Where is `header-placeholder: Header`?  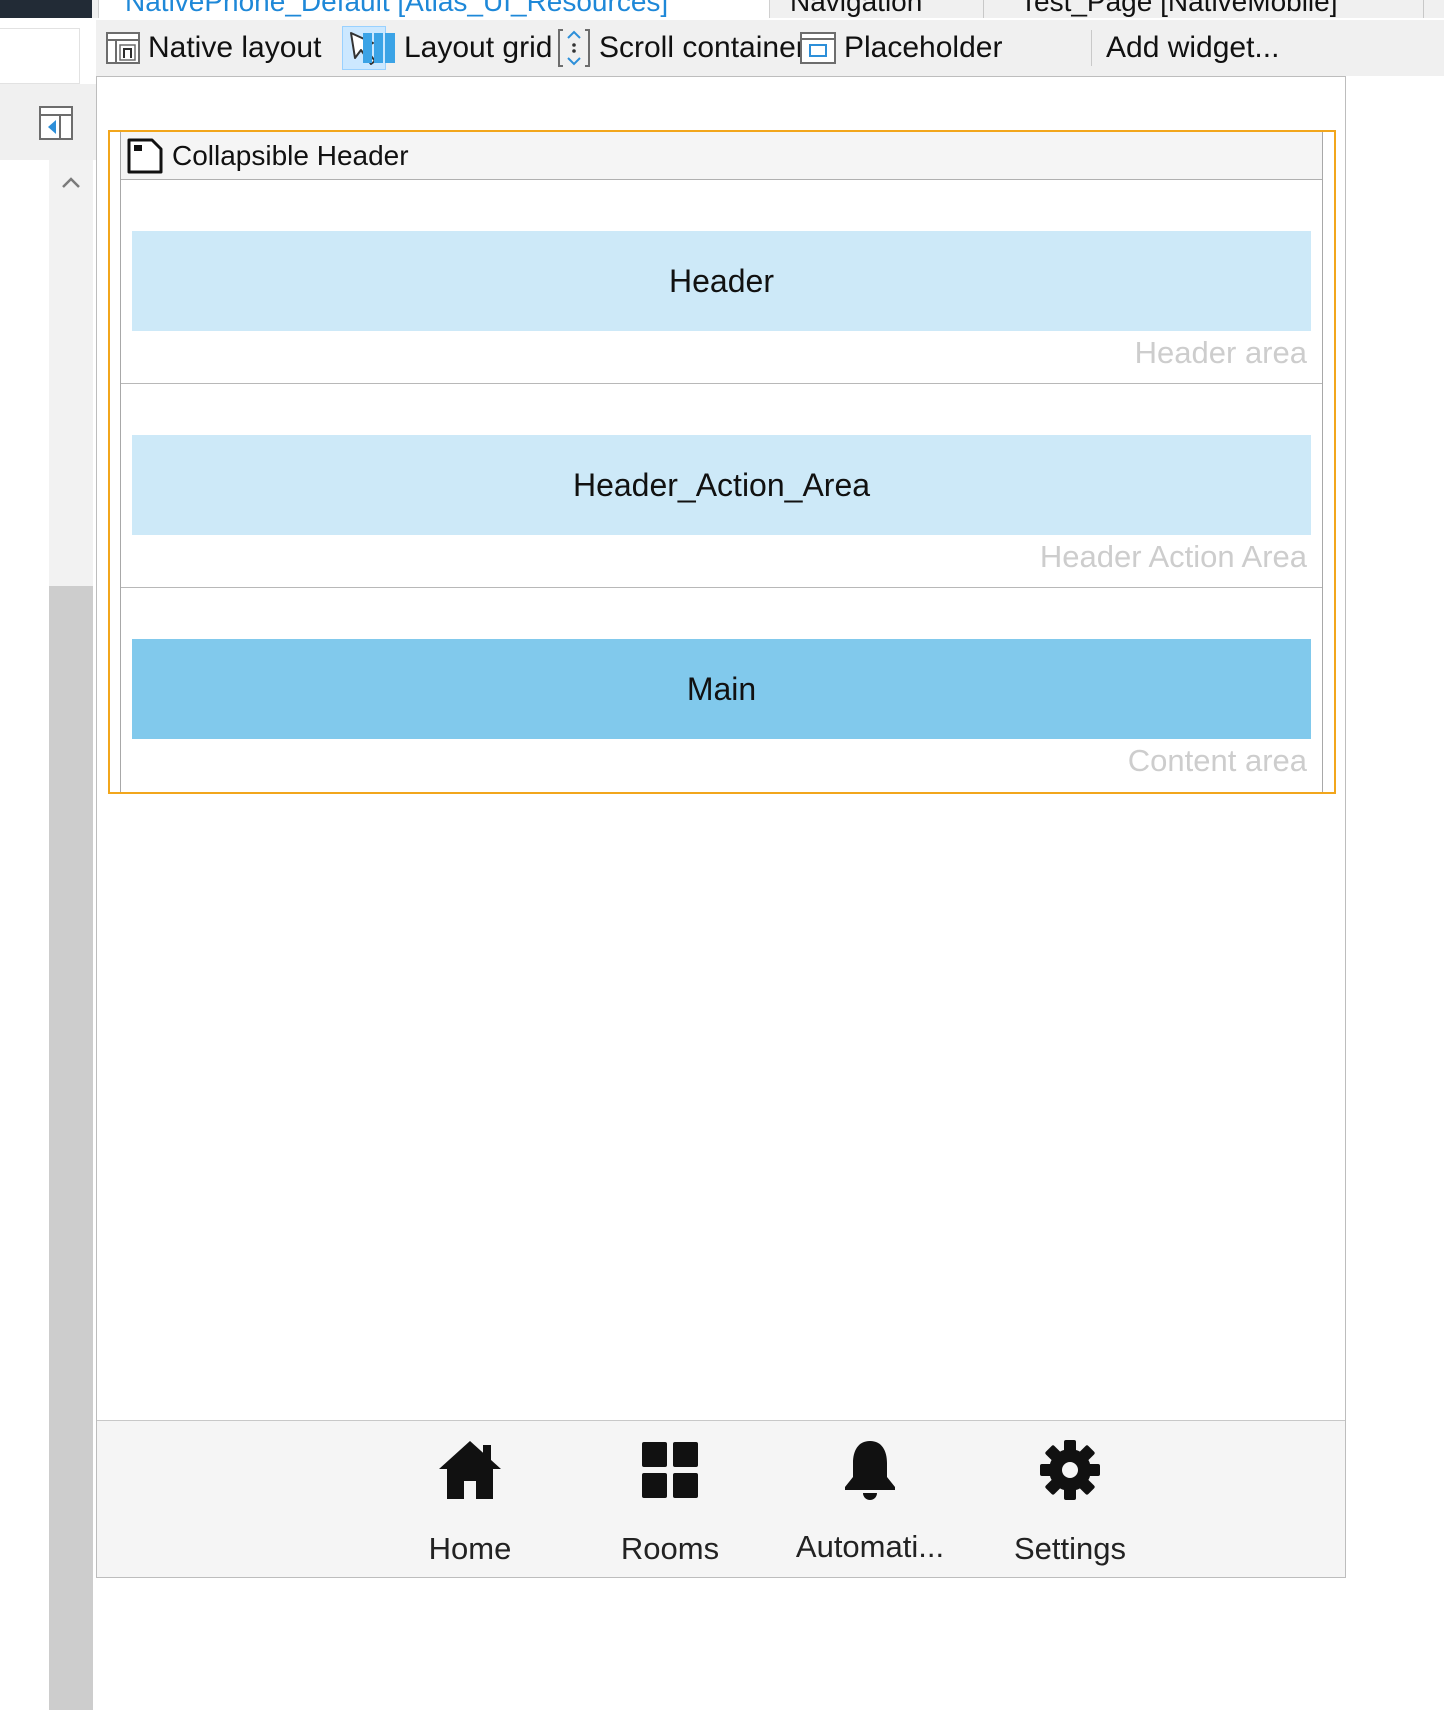 header-placeholder: Header is located at coordinates (721, 281).